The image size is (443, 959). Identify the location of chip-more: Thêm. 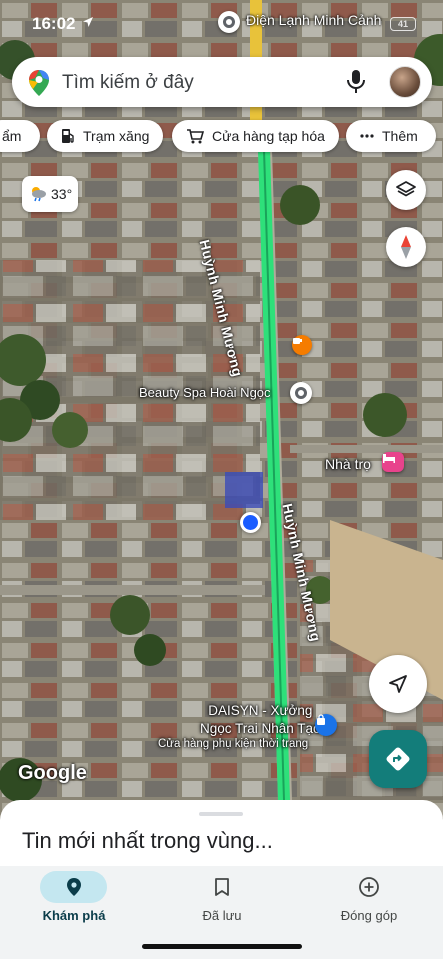
(391, 136).